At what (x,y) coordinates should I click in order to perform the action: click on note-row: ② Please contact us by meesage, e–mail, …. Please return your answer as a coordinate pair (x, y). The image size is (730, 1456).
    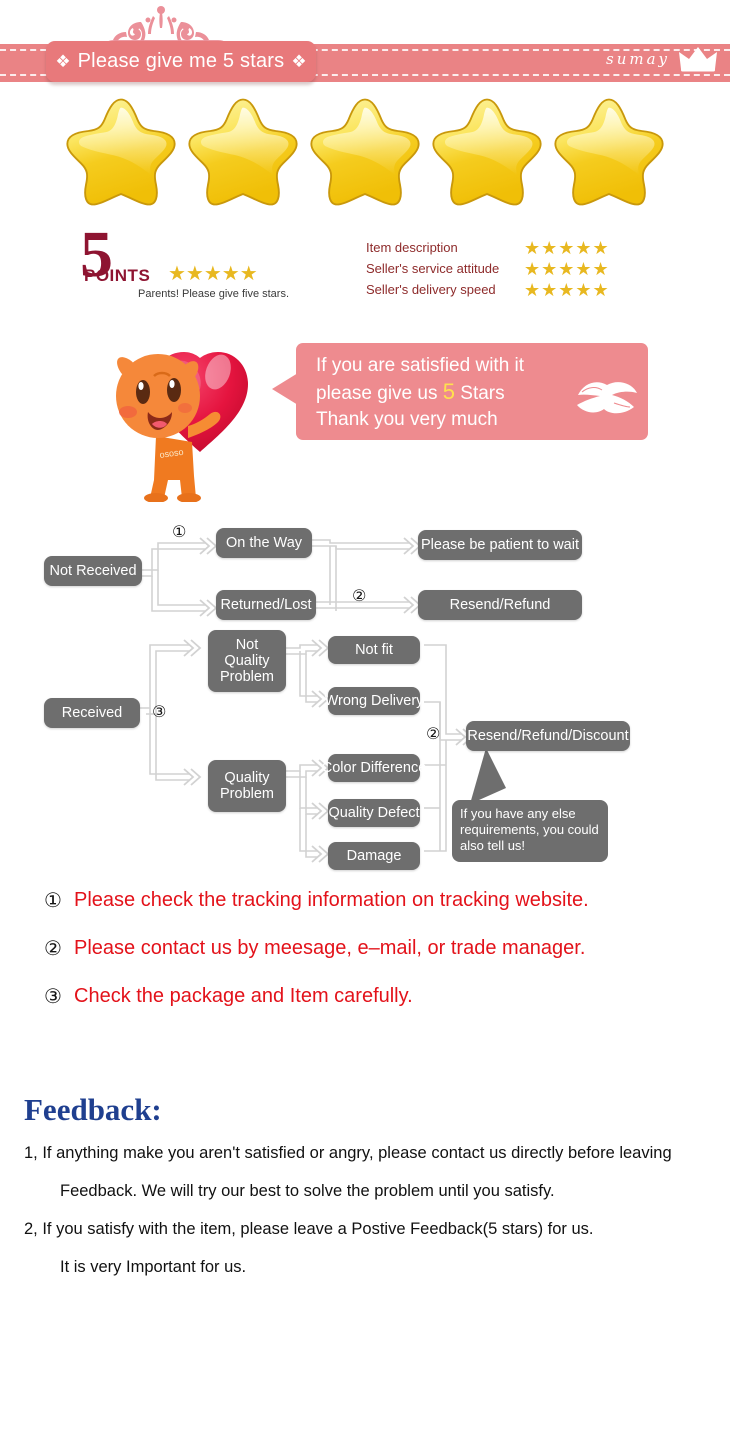
    Looking at the image, I should click on (384, 958).